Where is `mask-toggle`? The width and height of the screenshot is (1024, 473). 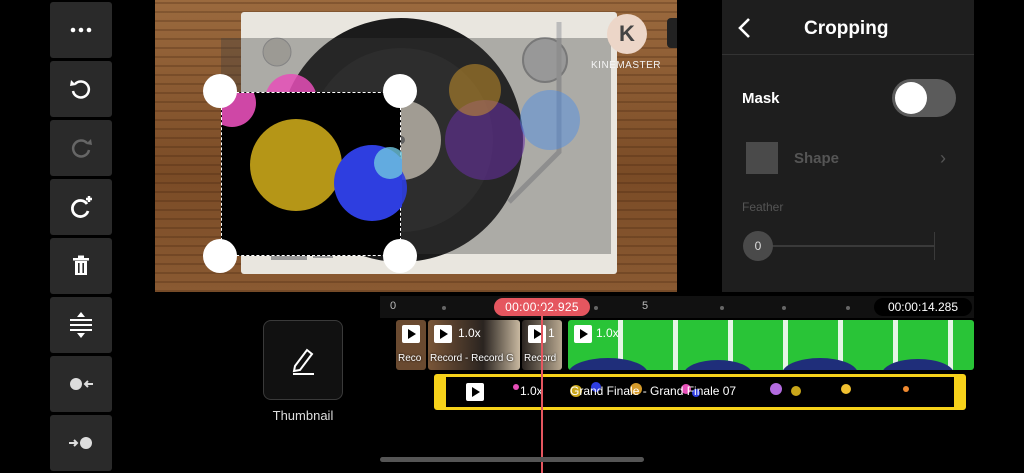 mask-toggle is located at coordinates (924, 98).